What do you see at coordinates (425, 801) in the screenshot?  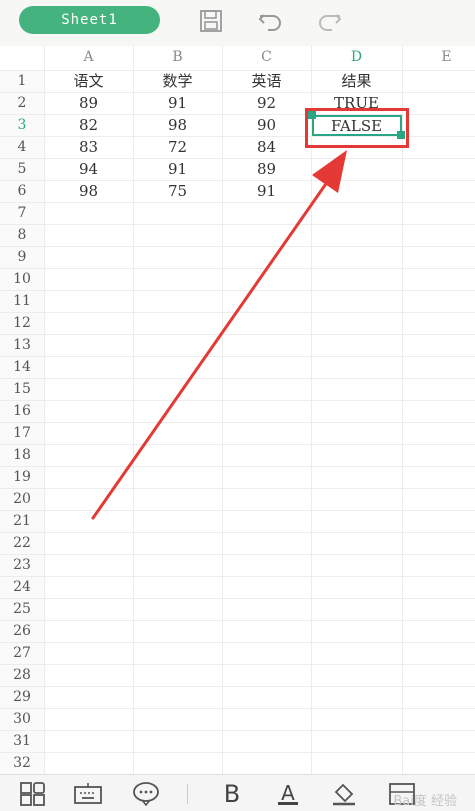 I see `watermark: Bai度 经验` at bounding box center [425, 801].